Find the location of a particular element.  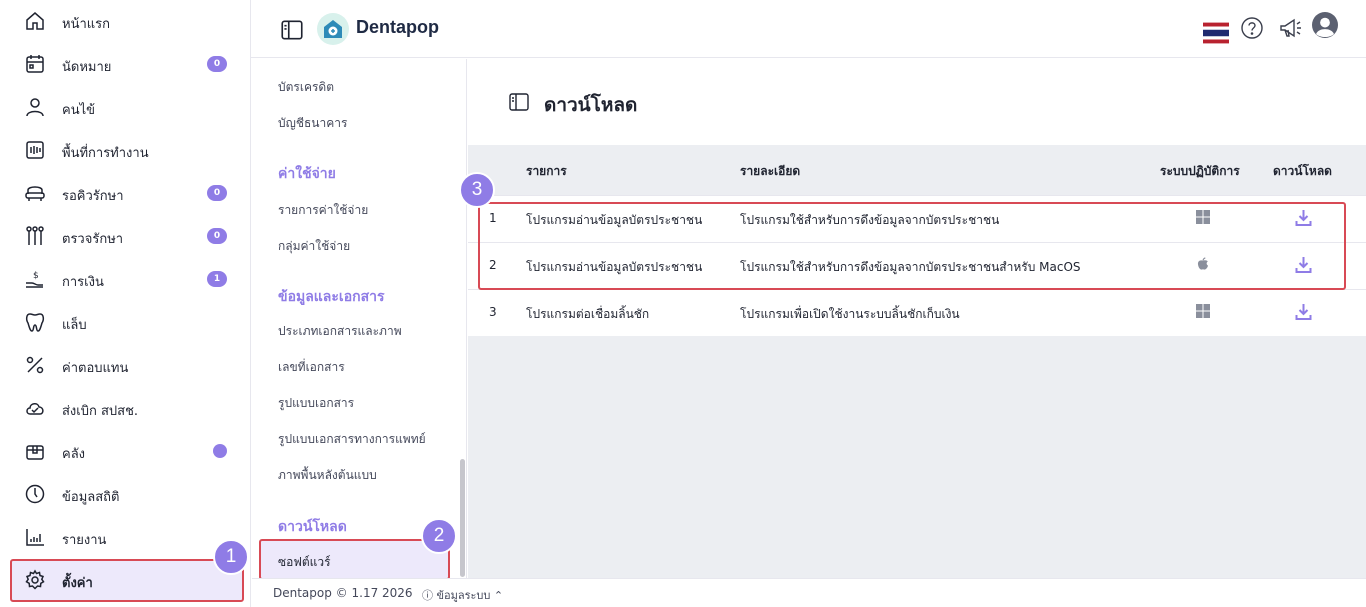

submenu-item-credit-card: บัตรเครดิต is located at coordinates (306, 87).